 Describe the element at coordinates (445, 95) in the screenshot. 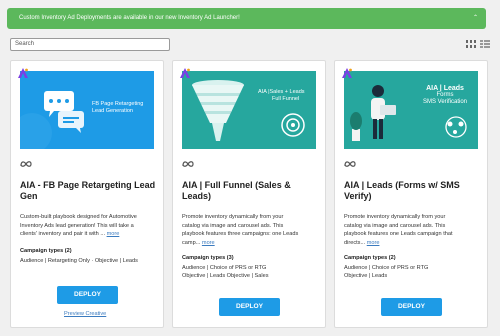

I see `hero-caption: AIA | Leads Forms SMS Verification` at that location.